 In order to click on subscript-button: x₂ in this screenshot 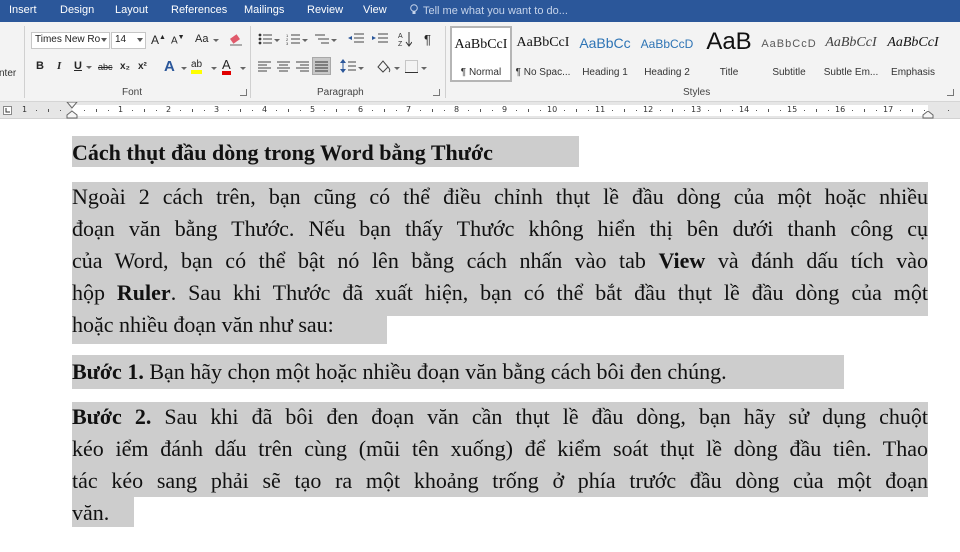, I will do `click(125, 66)`.